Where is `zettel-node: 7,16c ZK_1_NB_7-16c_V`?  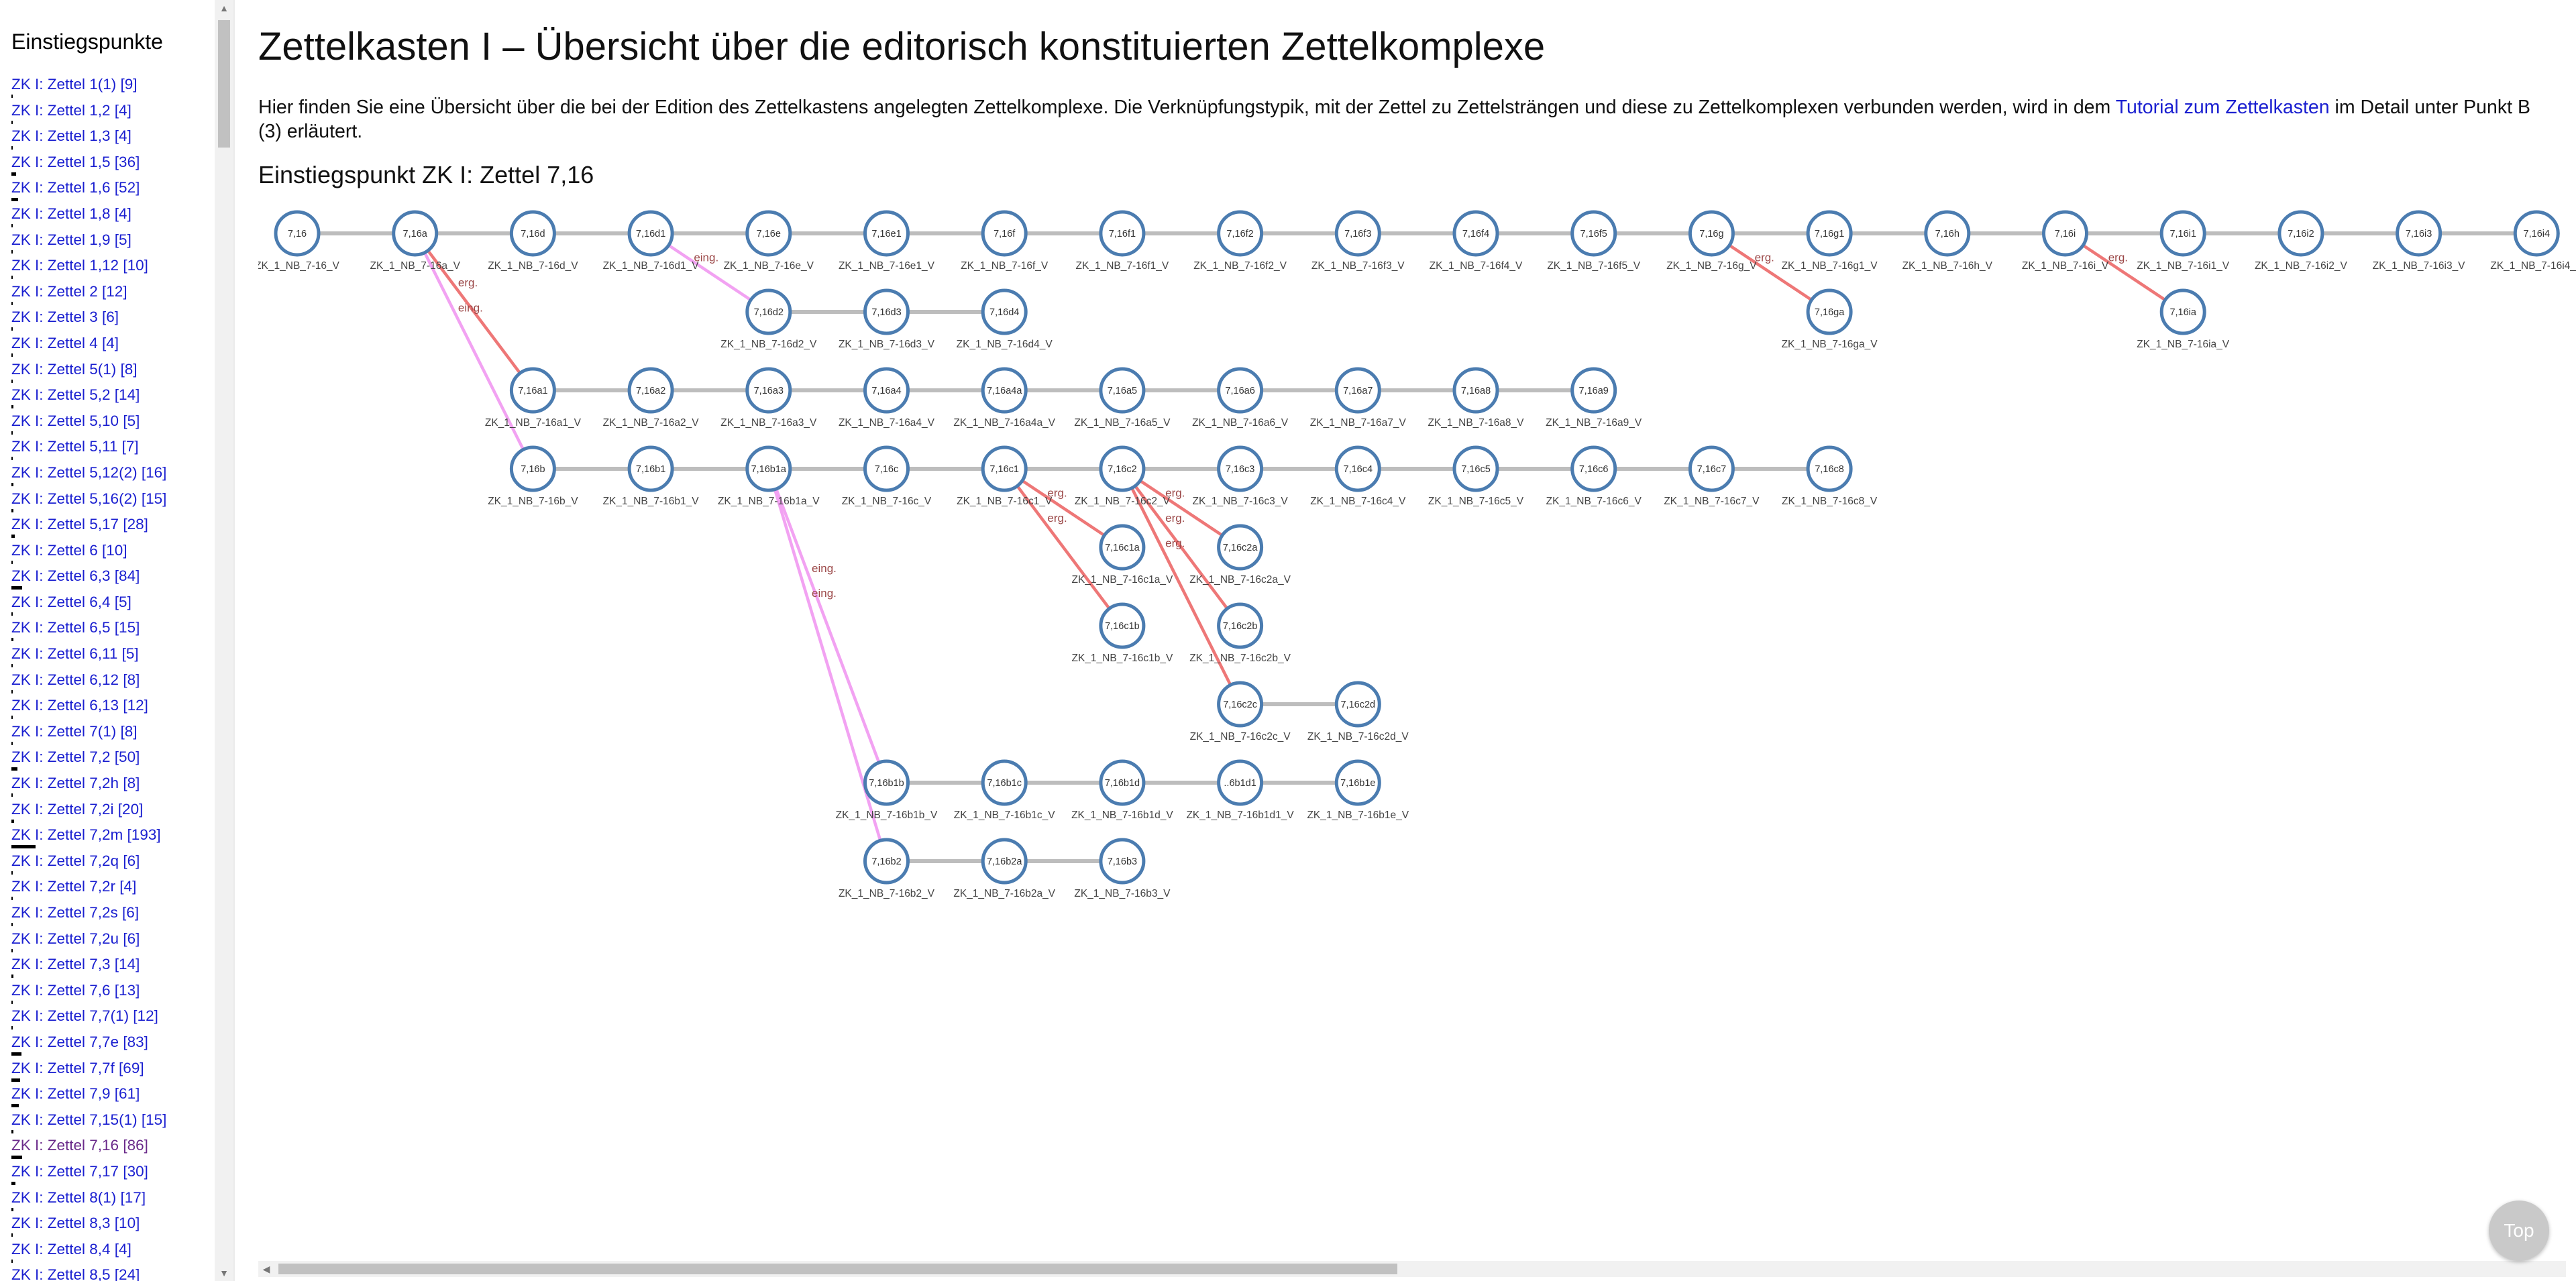 zettel-node: 7,16c ZK_1_NB_7-16c_V is located at coordinates (887, 476).